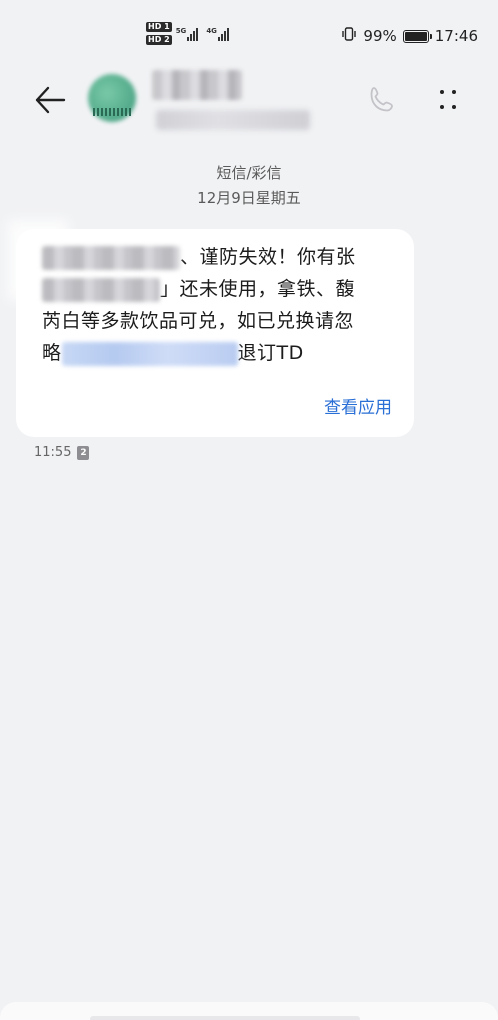 The height and width of the screenshot is (1020, 498). What do you see at coordinates (267, 289) in the screenshot?
I see `message-text: 还未使用，拿铁、馥` at bounding box center [267, 289].